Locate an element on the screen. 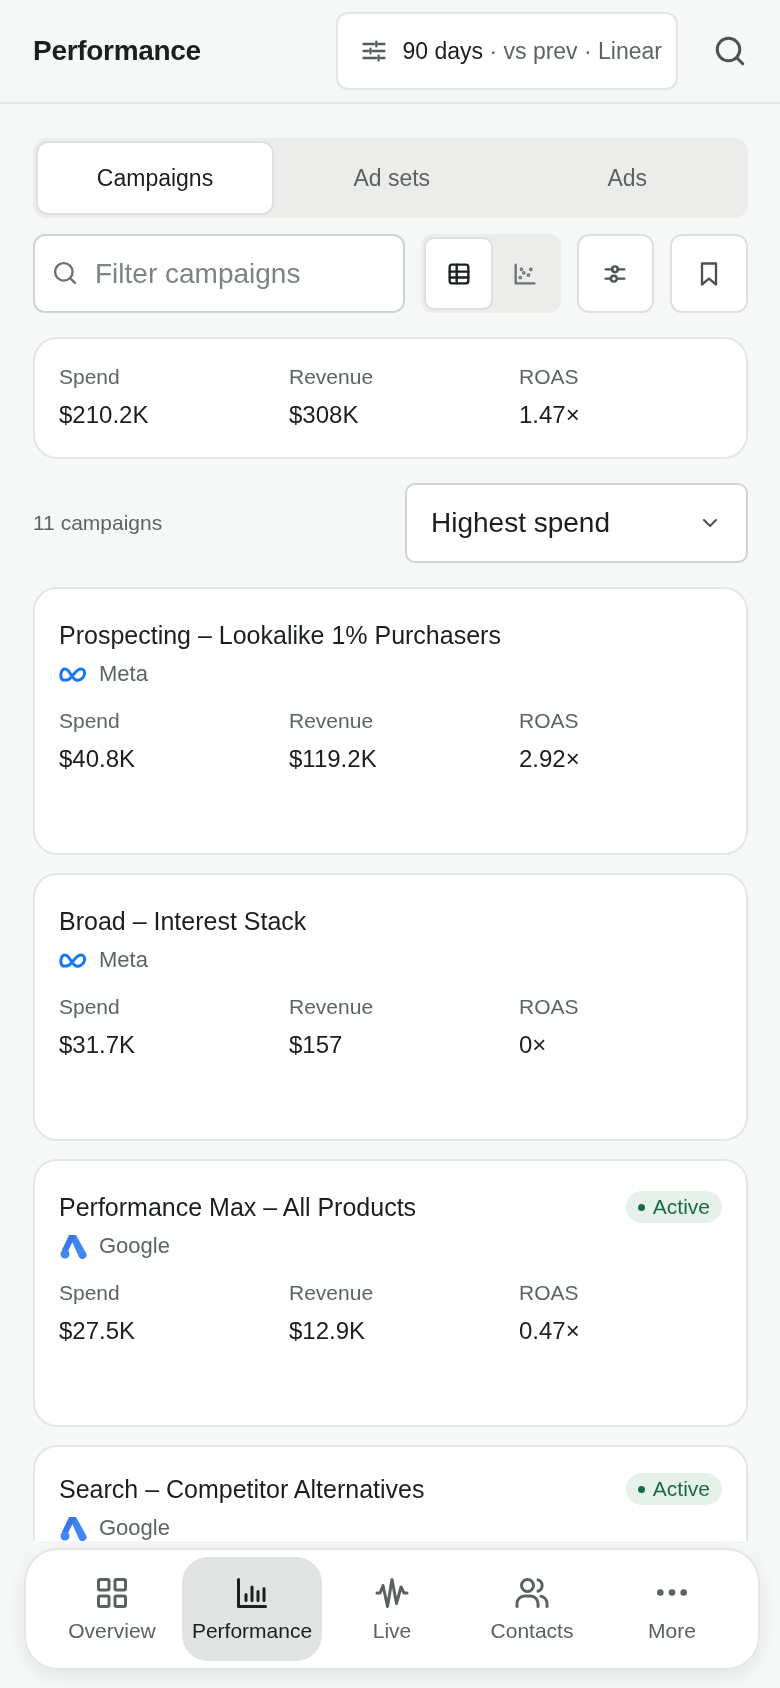 The height and width of the screenshot is (1688, 780). more-icon is located at coordinates (672, 1592).